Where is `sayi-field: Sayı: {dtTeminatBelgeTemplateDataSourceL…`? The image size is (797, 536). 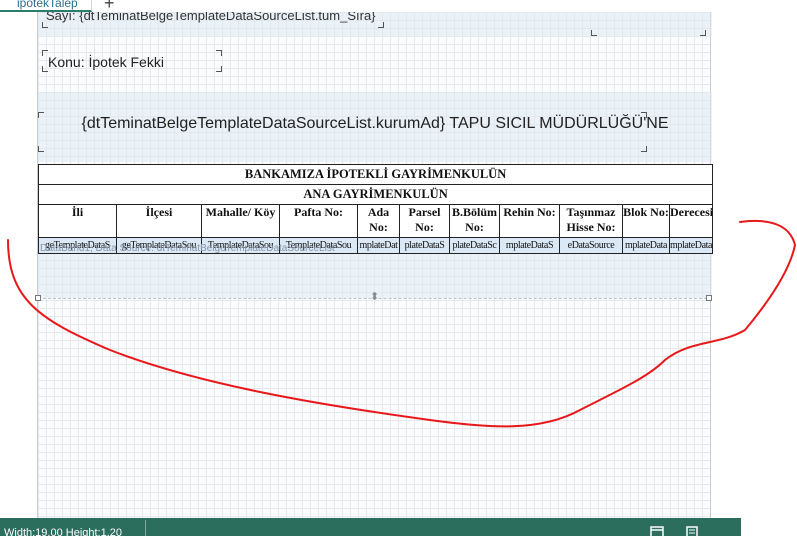 sayi-field: Sayı: {dtTeminatBelgeTemplateDataSourceL… is located at coordinates (216, 19).